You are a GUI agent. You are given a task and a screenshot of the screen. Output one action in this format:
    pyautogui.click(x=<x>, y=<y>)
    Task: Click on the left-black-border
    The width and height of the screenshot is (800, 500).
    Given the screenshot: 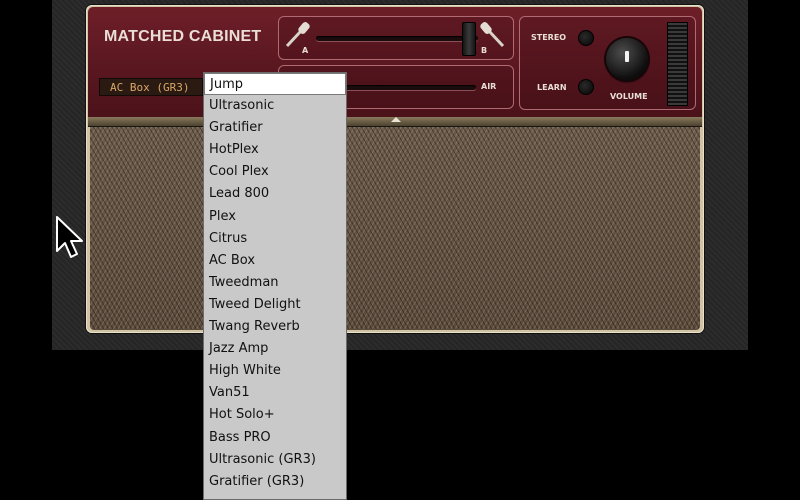 What is the action you would take?
    pyautogui.click(x=26, y=250)
    